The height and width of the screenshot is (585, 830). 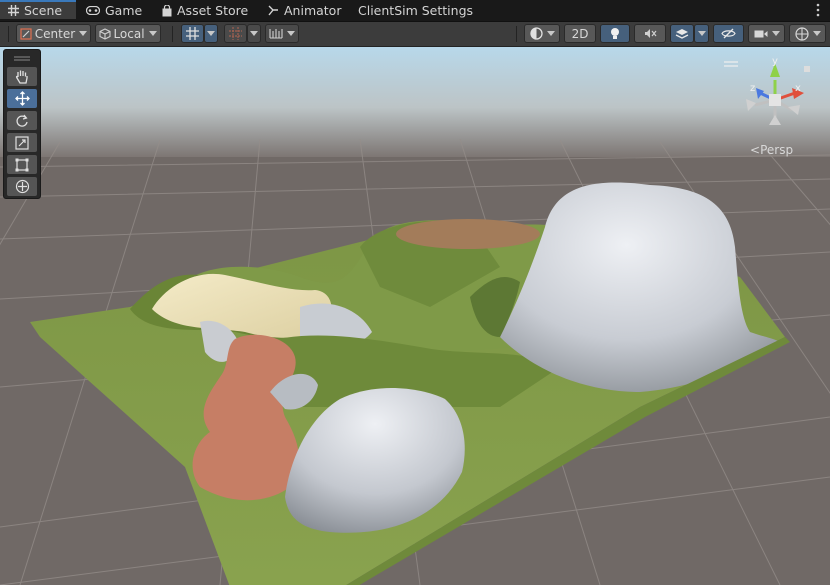 I want to click on lightbulb-icon, so click(x=615, y=33).